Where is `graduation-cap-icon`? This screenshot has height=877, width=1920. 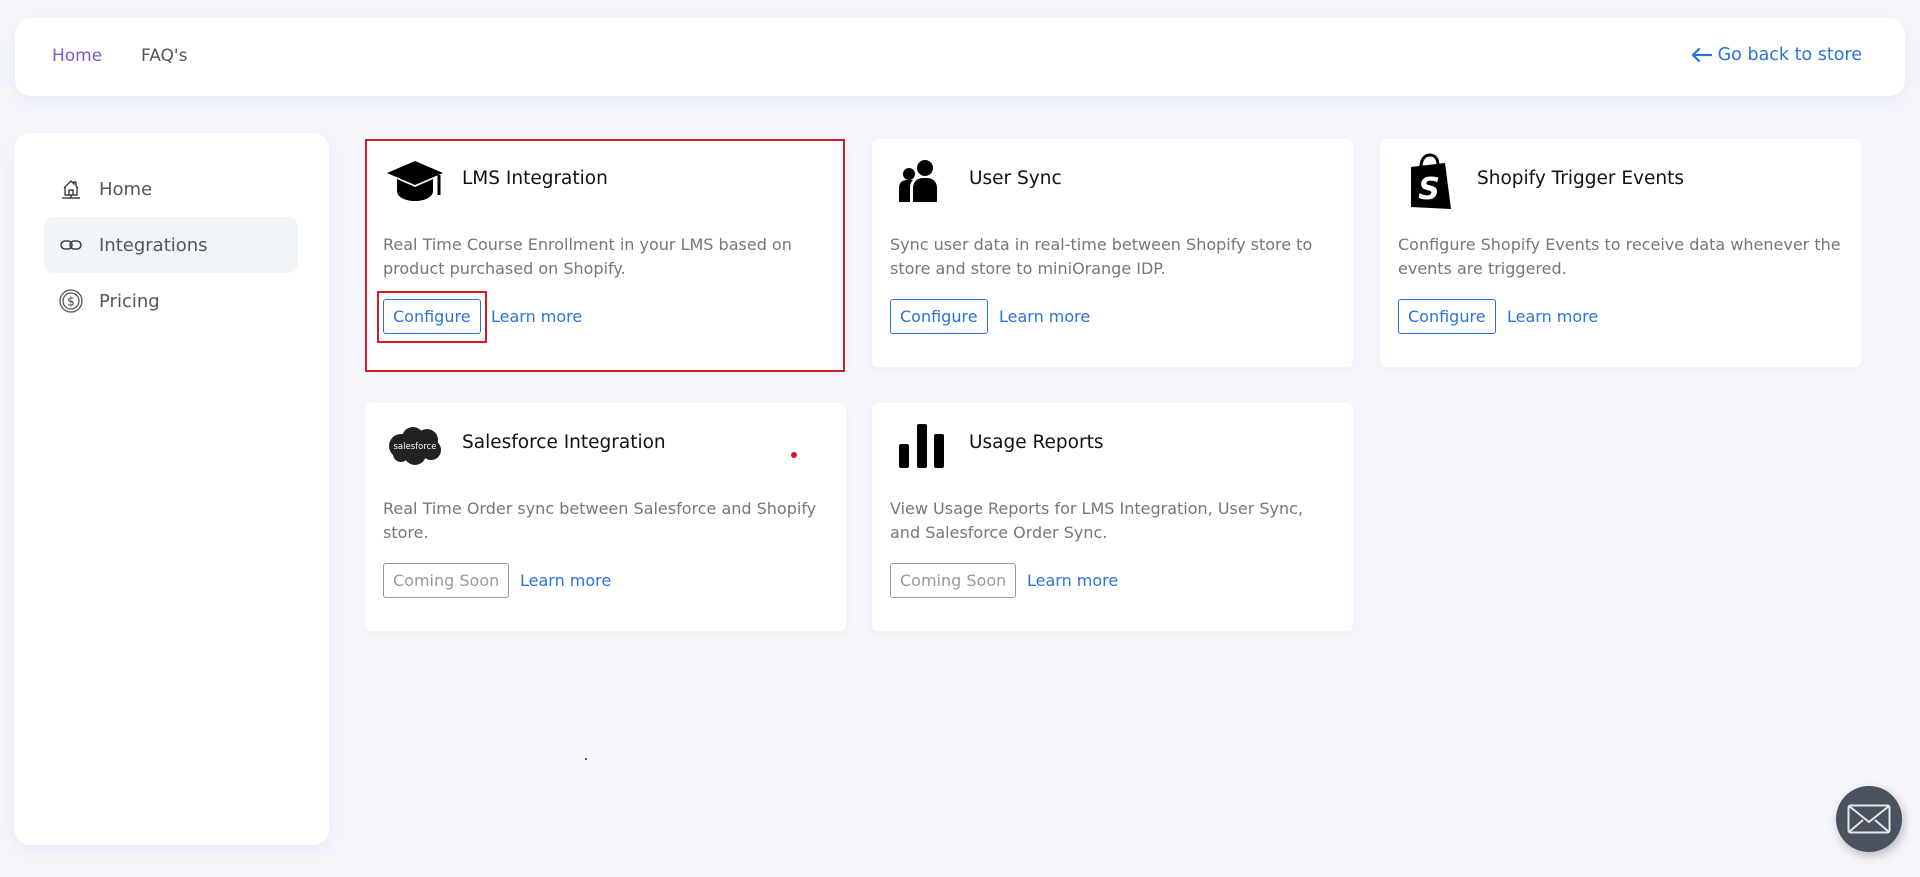
graduation-cap-icon is located at coordinates (415, 182).